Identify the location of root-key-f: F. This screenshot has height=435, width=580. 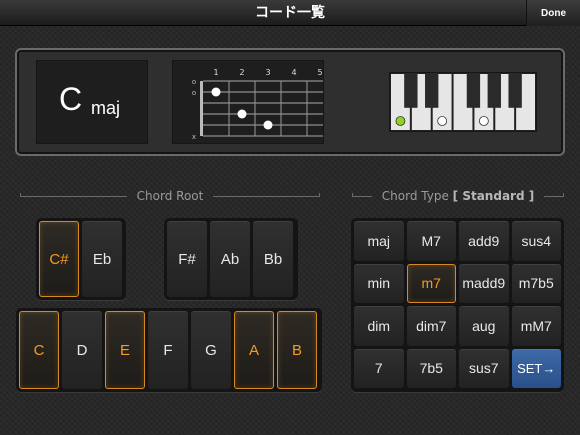
(168, 350).